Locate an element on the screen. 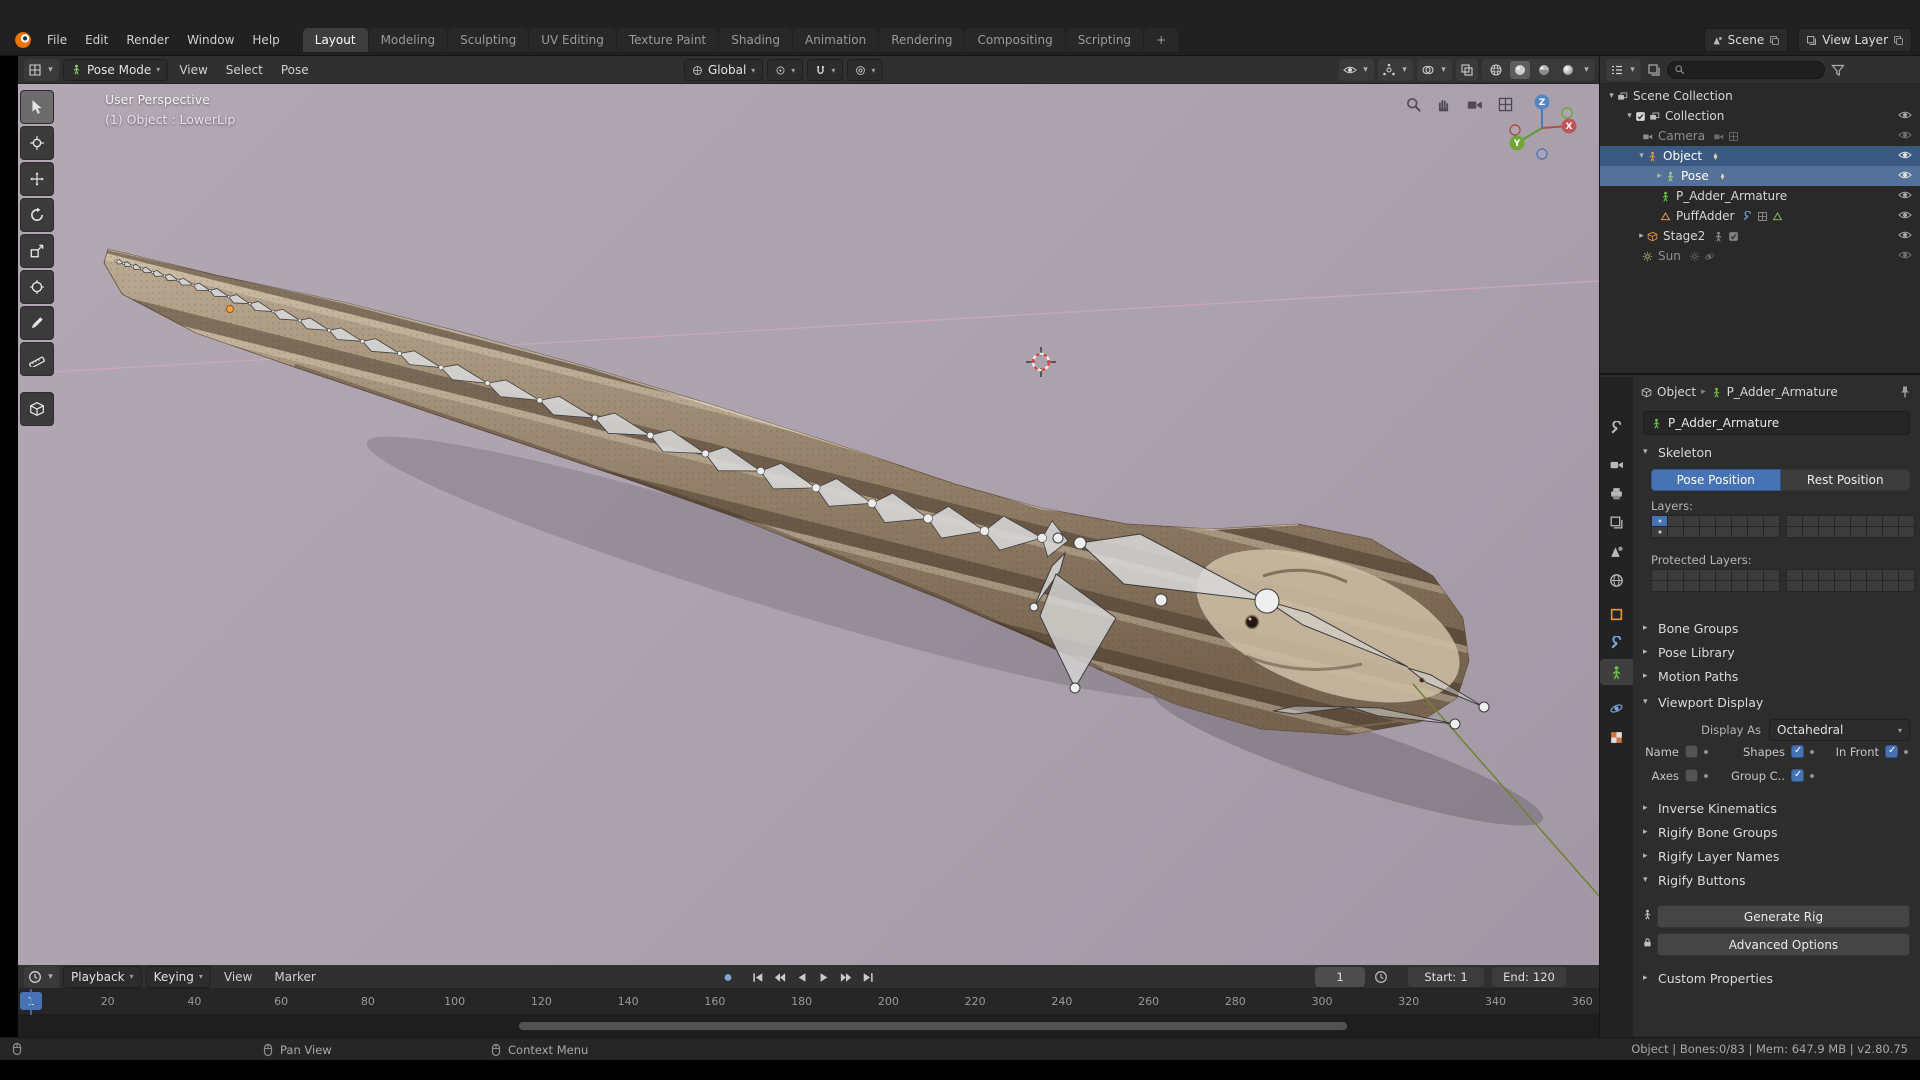 The height and width of the screenshot is (1080, 1920). filter-funnel-icon is located at coordinates (1838, 70).